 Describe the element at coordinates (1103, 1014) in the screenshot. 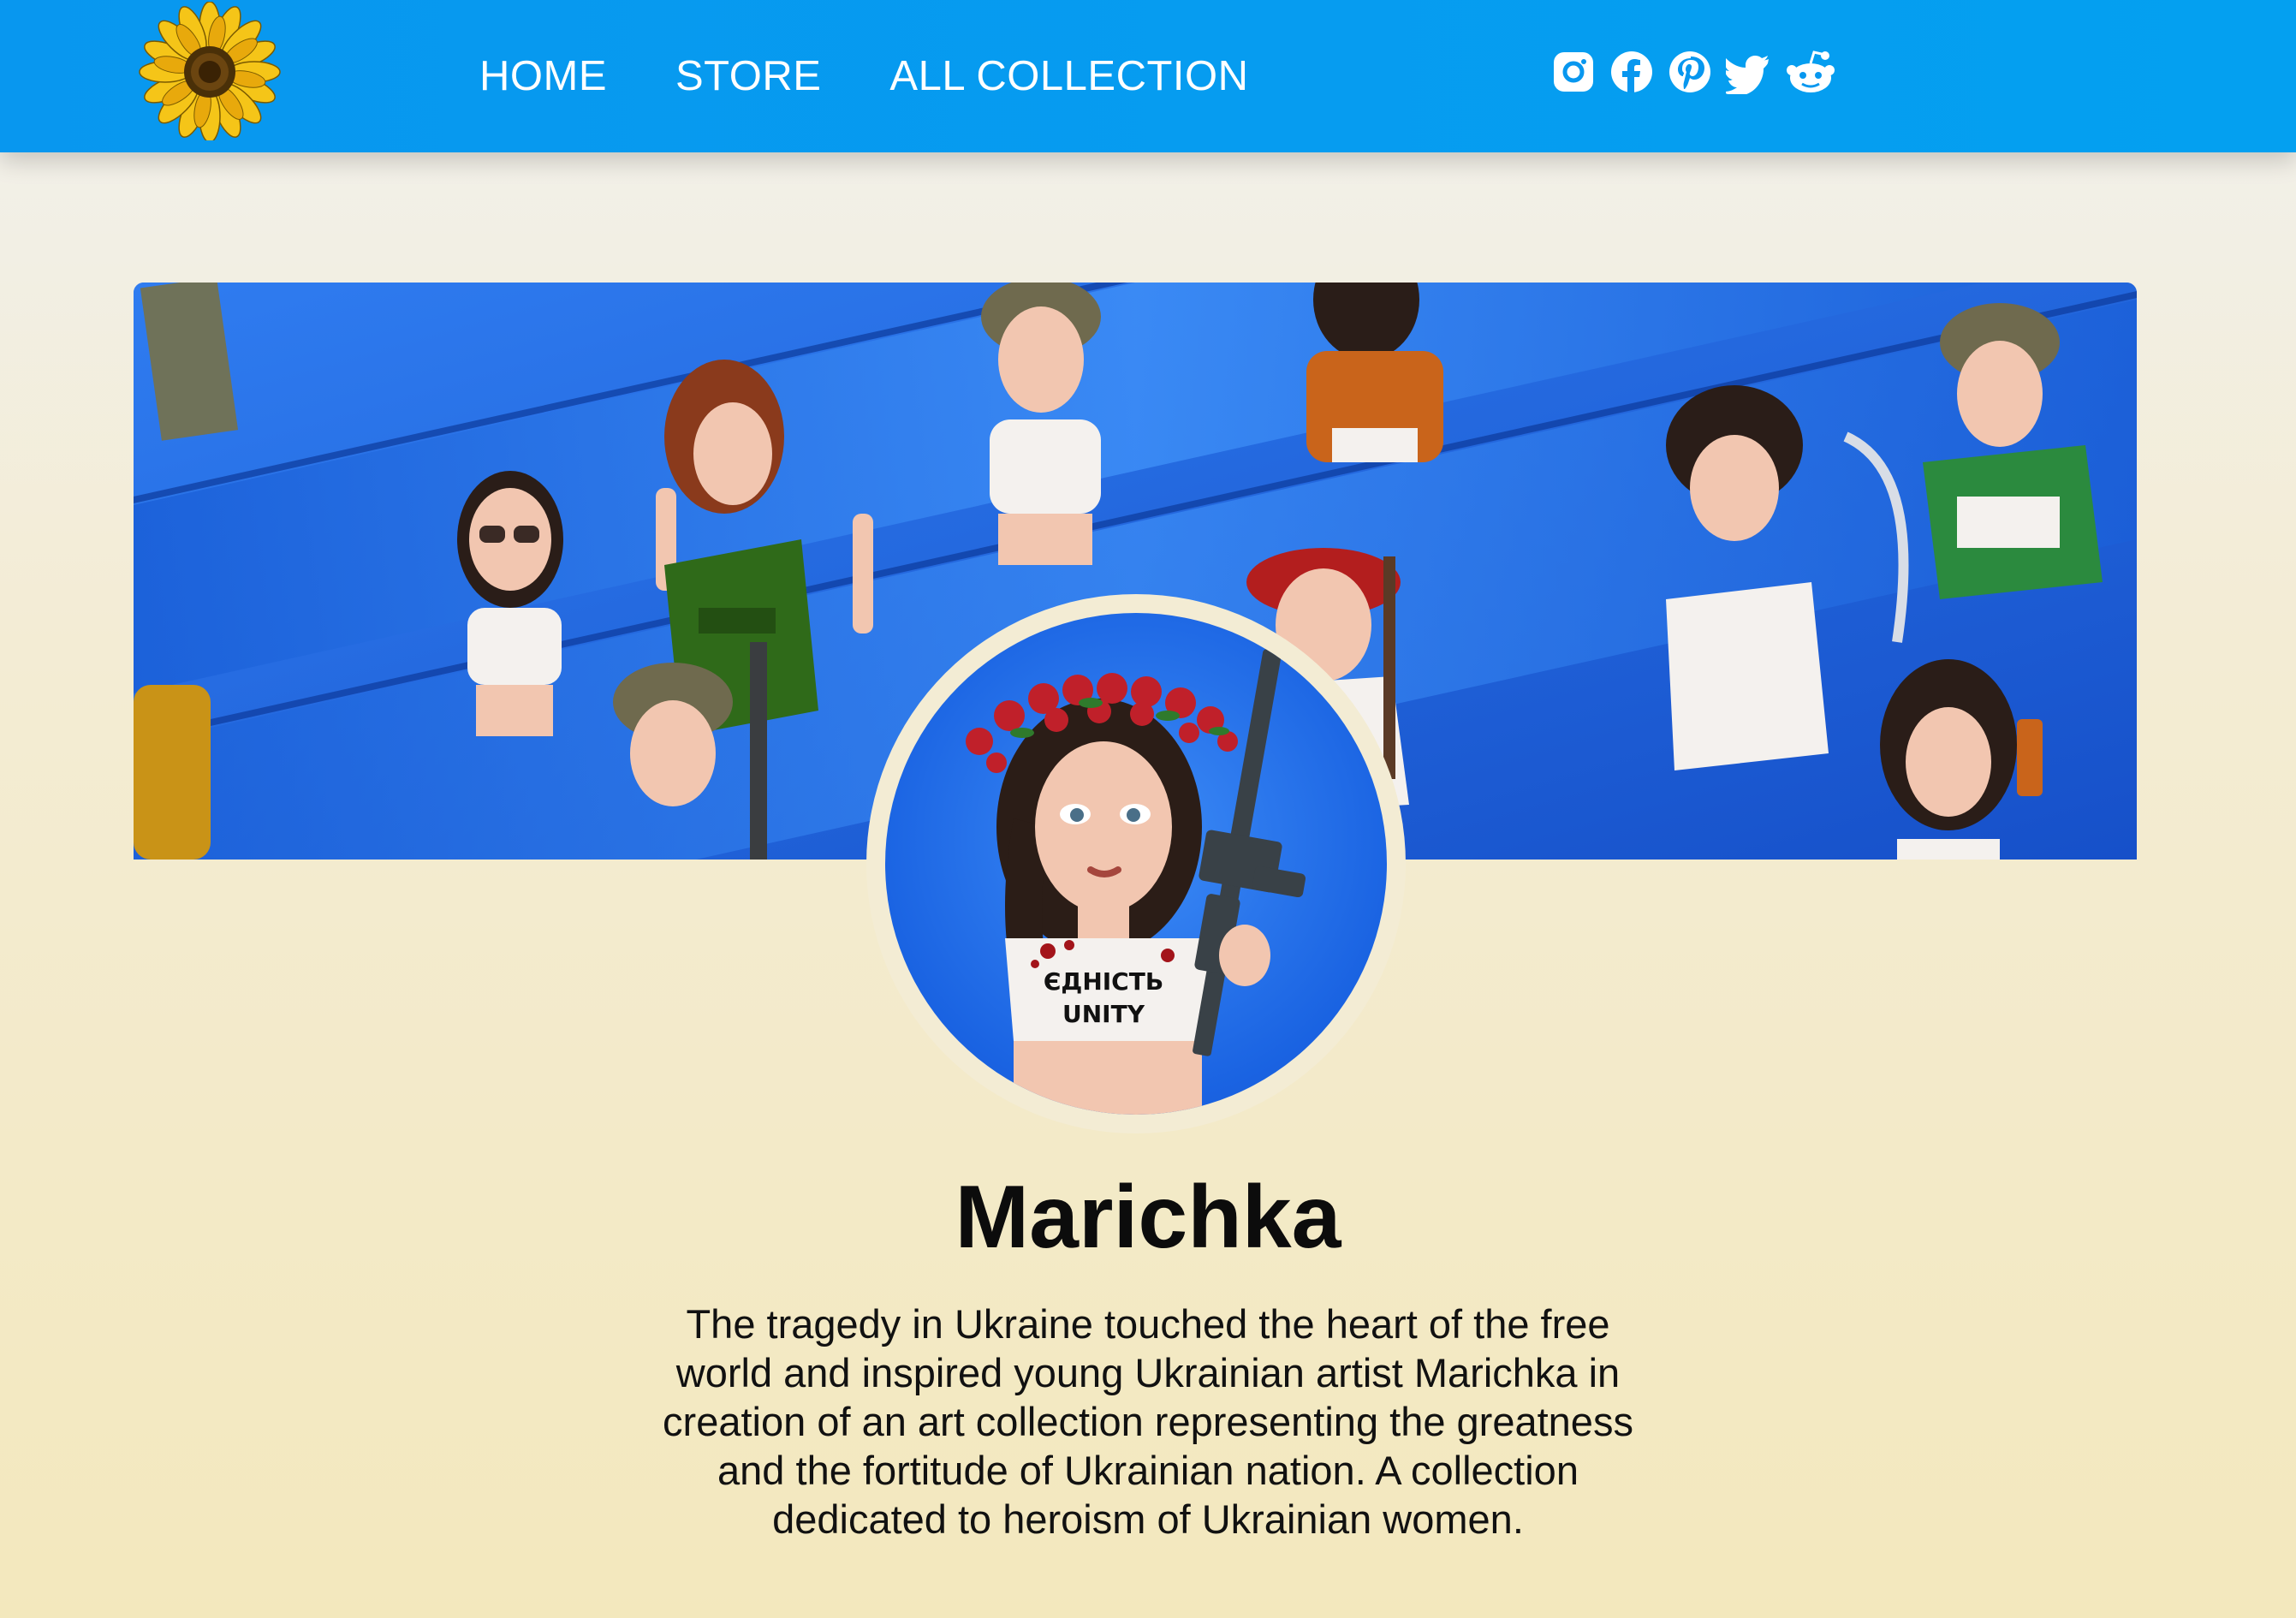

I see `avatar-shirt-line2: UNITY` at that location.